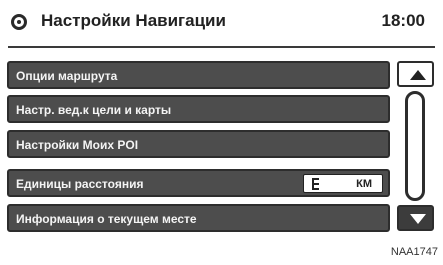 The image size is (443, 265). I want to click on figure-code: NAA1747, so click(414, 252).